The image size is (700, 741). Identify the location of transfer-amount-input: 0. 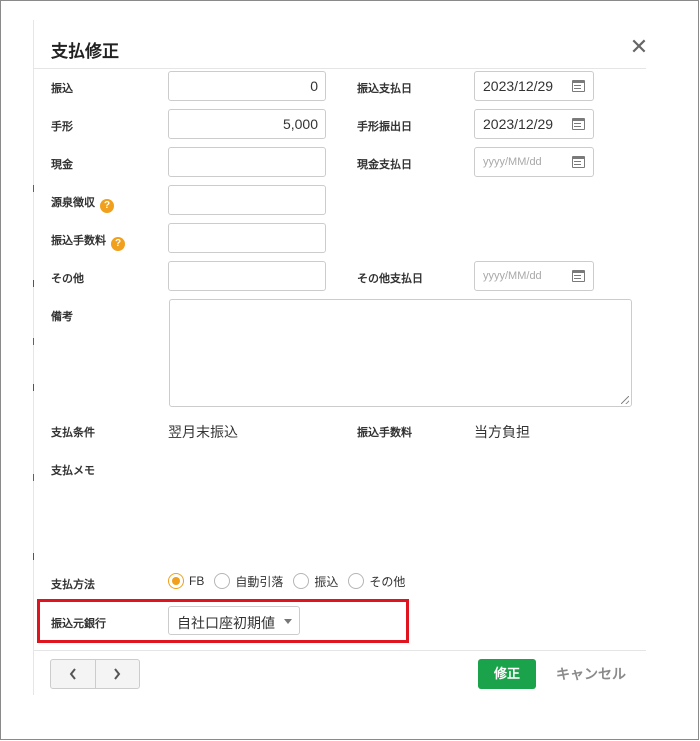
(247, 86).